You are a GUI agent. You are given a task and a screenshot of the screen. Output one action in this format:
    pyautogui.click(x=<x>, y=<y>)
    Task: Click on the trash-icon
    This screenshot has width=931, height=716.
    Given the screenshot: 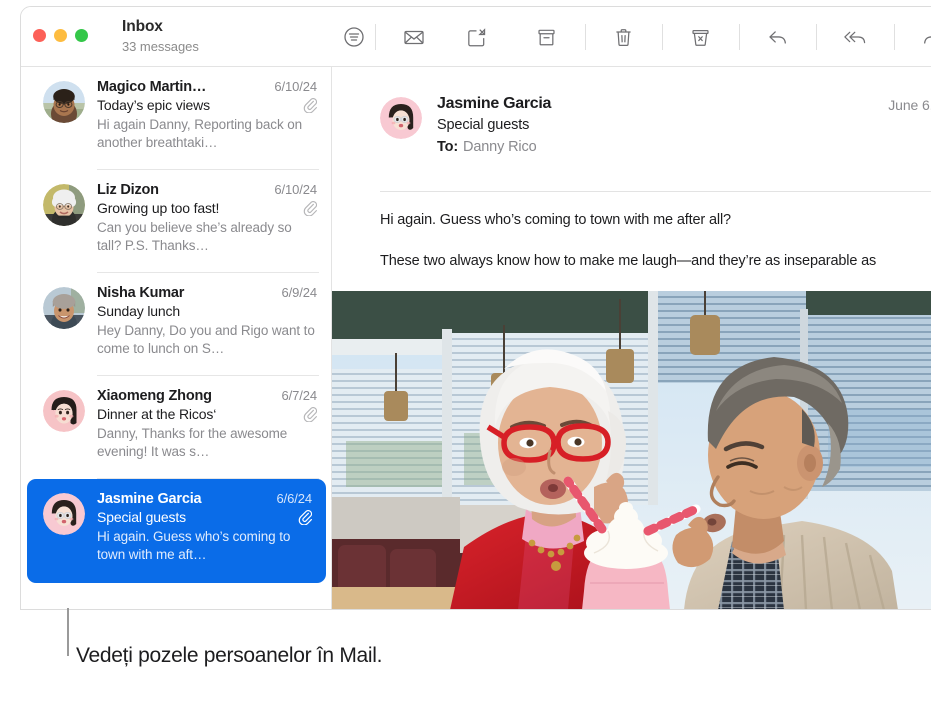 What is the action you would take?
    pyautogui.click(x=623, y=37)
    